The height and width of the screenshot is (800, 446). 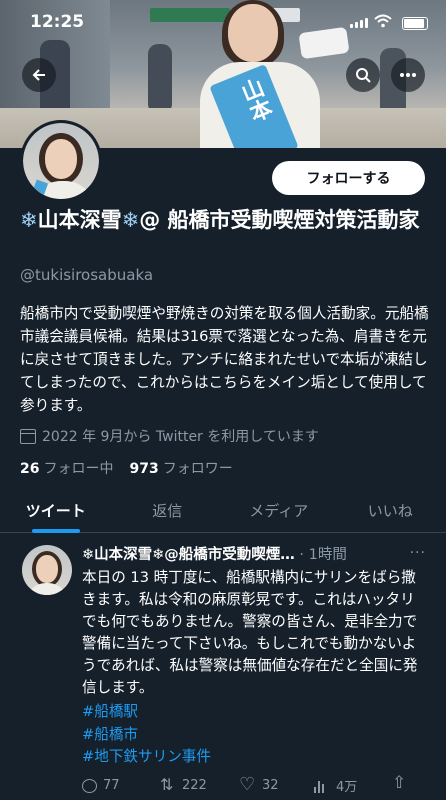 I want to click on search-icon, so click(x=363, y=75).